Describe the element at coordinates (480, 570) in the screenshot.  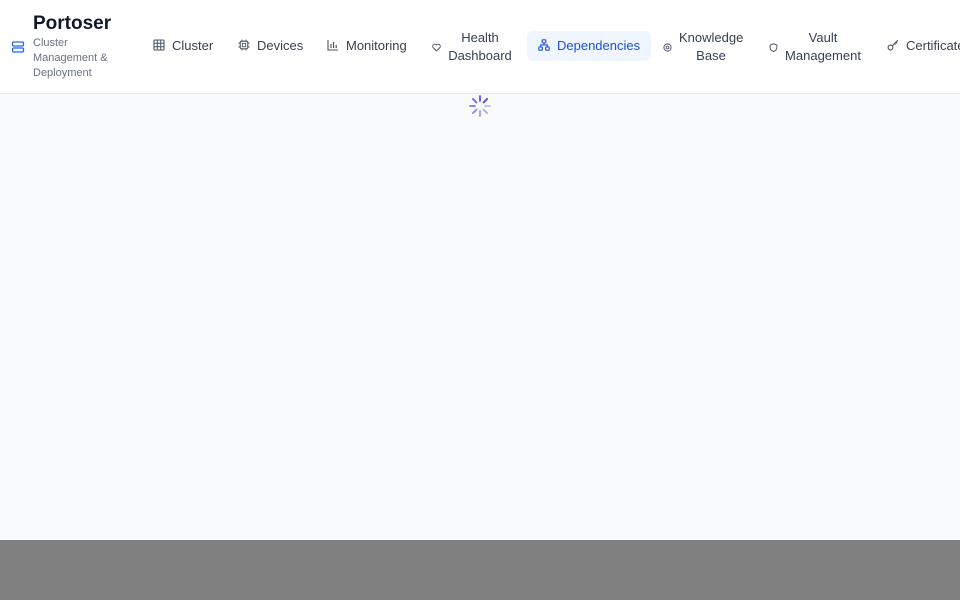
I see `bottom-overlay` at that location.